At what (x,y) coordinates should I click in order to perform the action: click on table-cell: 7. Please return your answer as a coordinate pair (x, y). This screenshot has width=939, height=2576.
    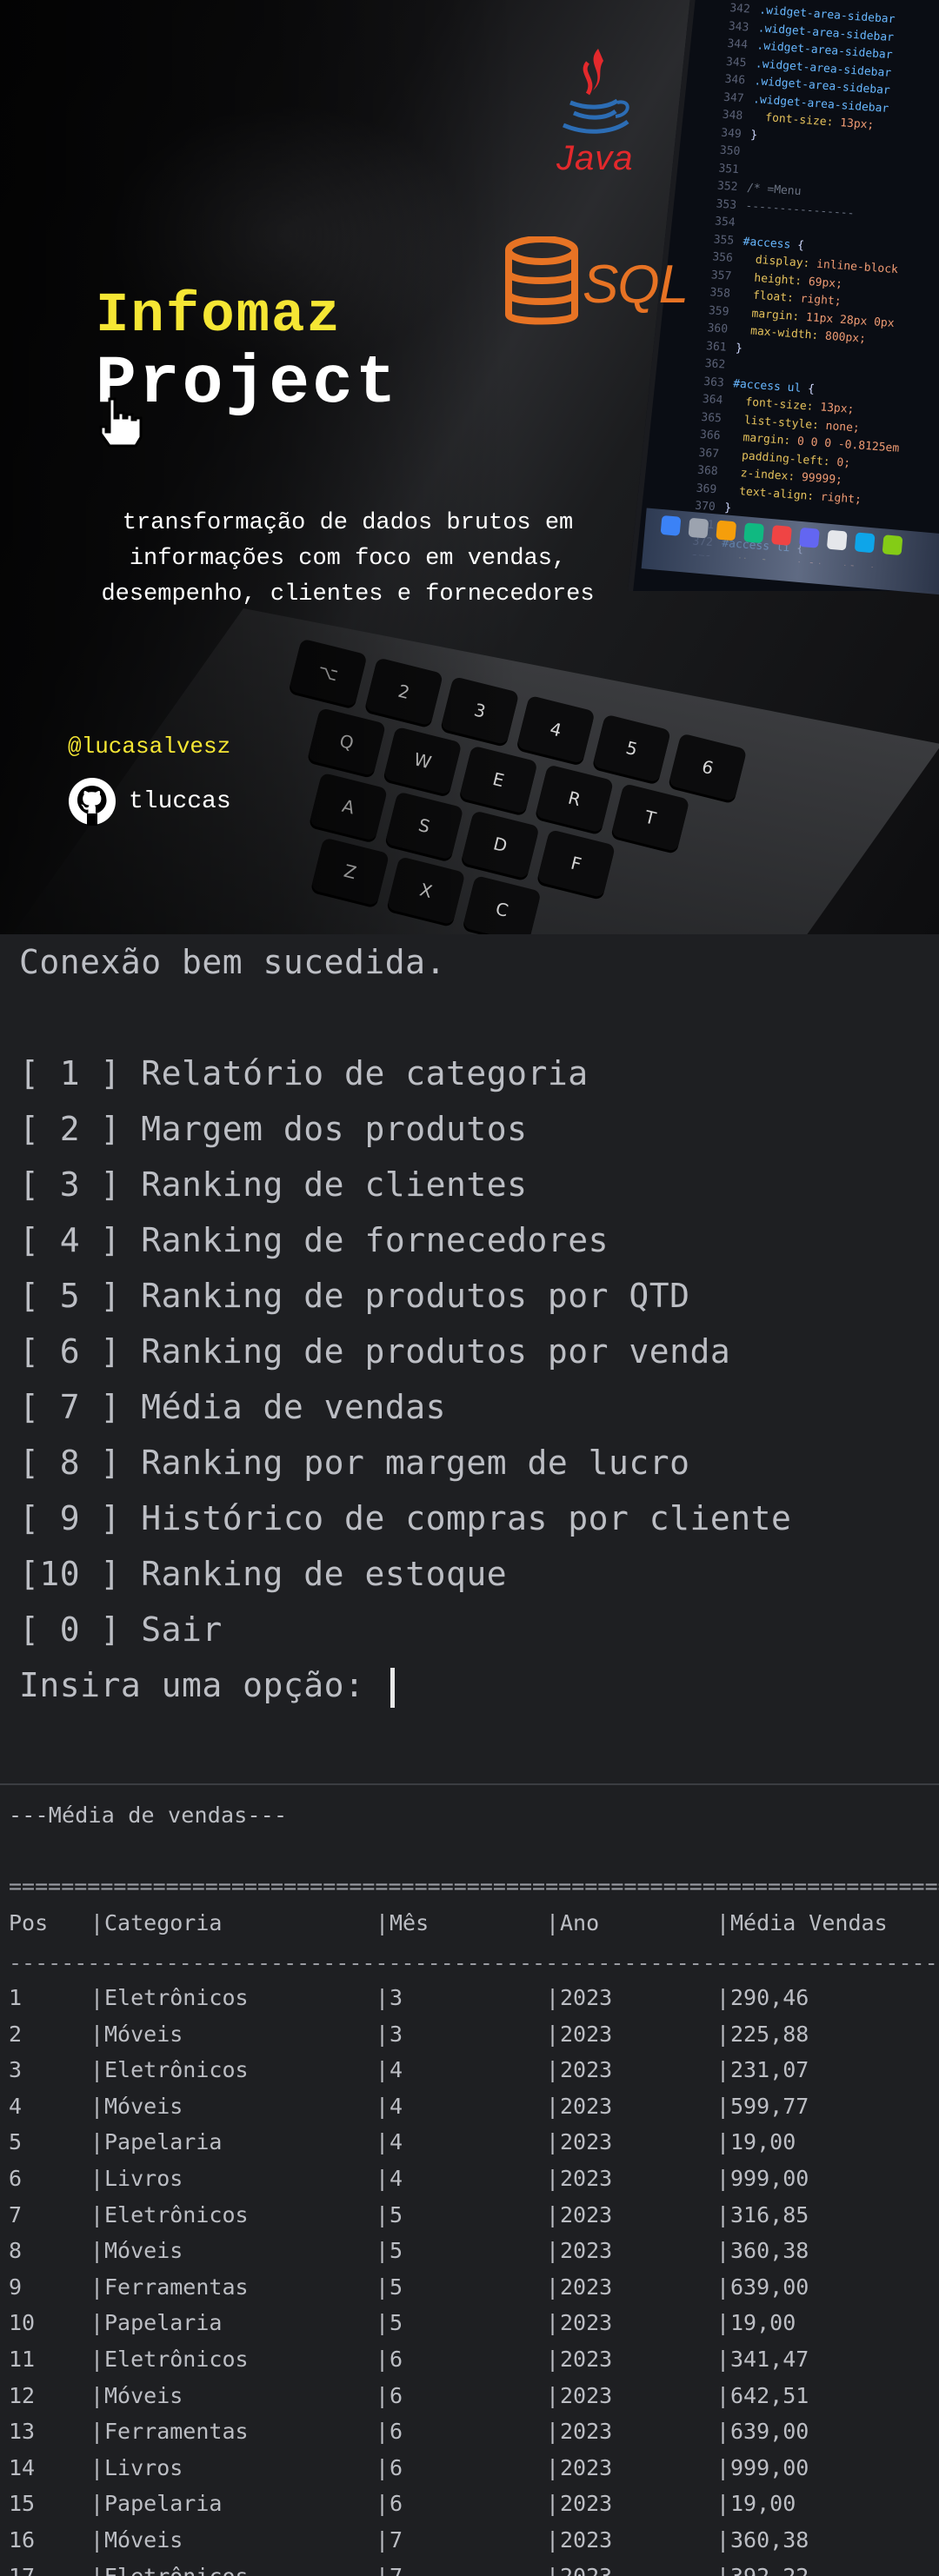
    Looking at the image, I should click on (16, 2214).